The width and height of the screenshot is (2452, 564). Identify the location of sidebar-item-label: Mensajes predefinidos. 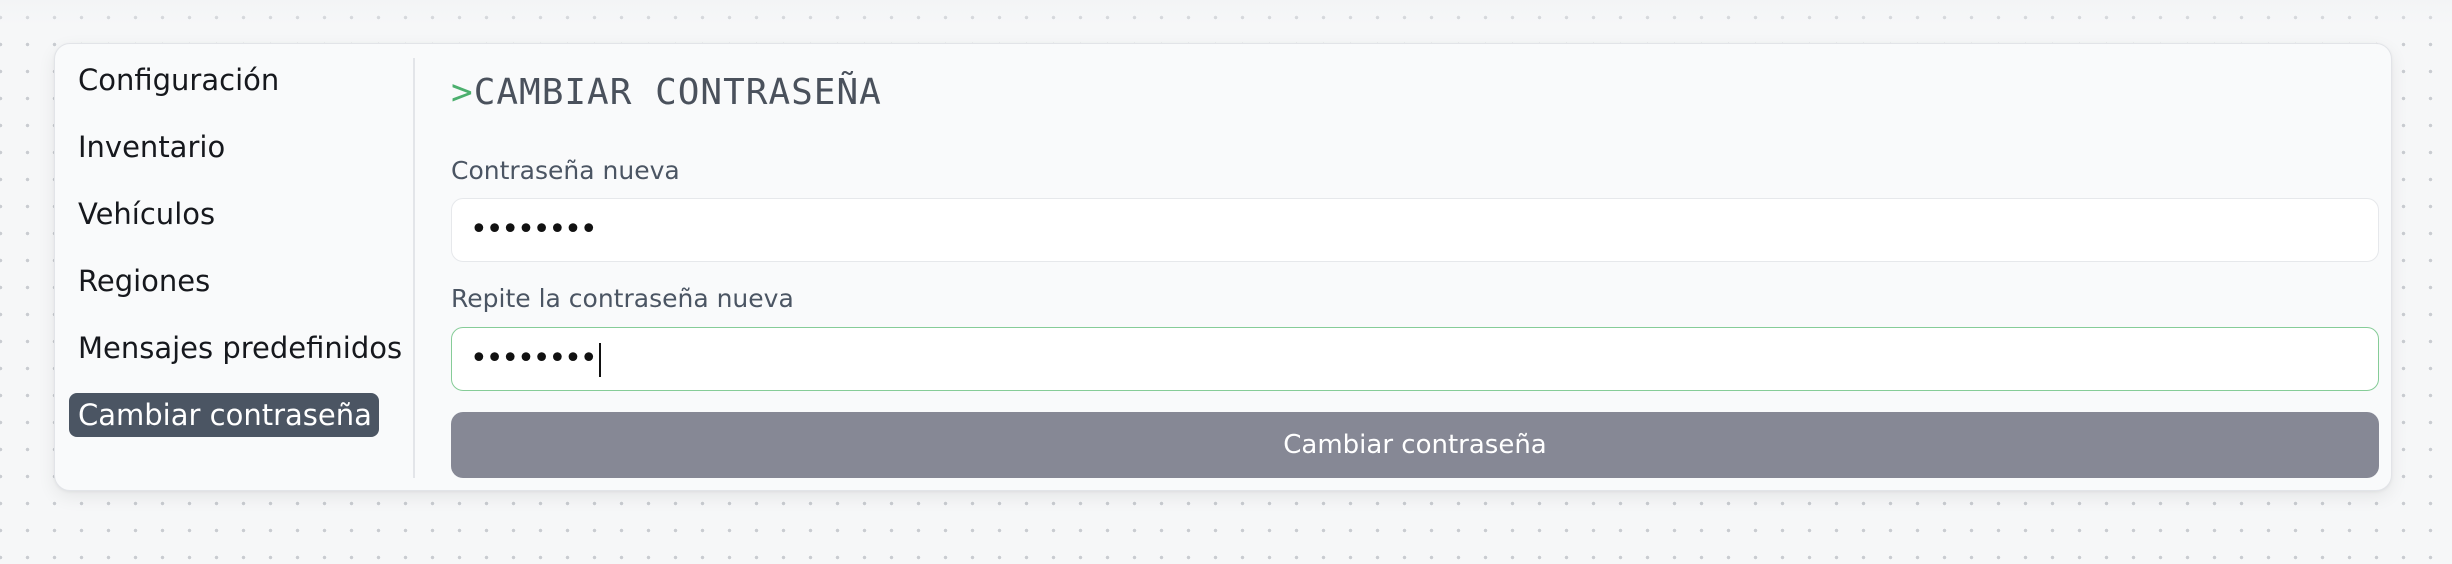
(240, 348).